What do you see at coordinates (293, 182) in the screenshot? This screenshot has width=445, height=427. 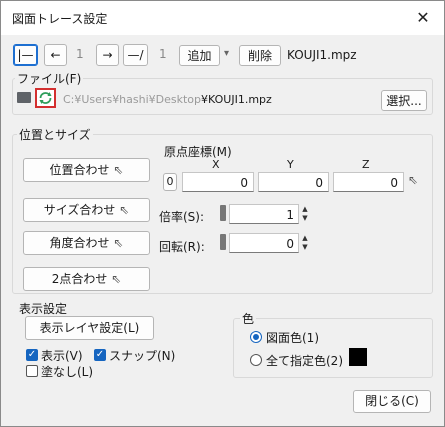 I see `origin-y-input: 0` at bounding box center [293, 182].